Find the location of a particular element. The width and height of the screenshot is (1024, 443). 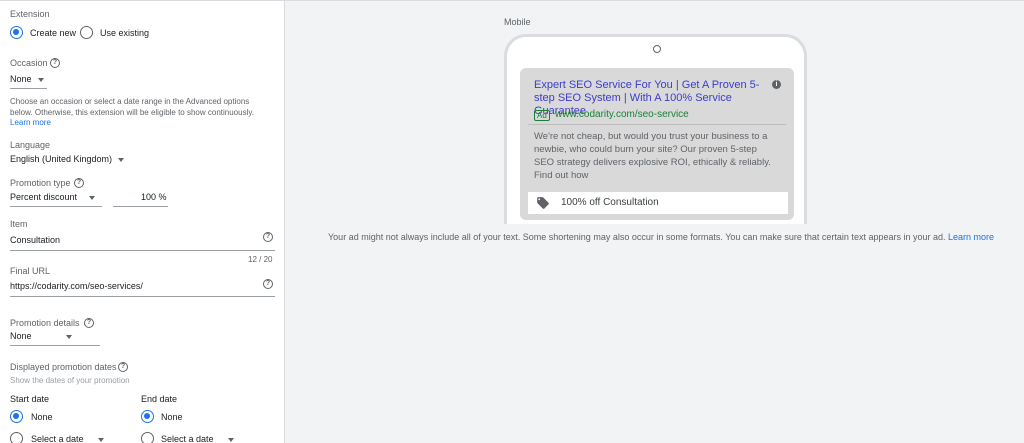

language-label: Language is located at coordinates (30, 145).